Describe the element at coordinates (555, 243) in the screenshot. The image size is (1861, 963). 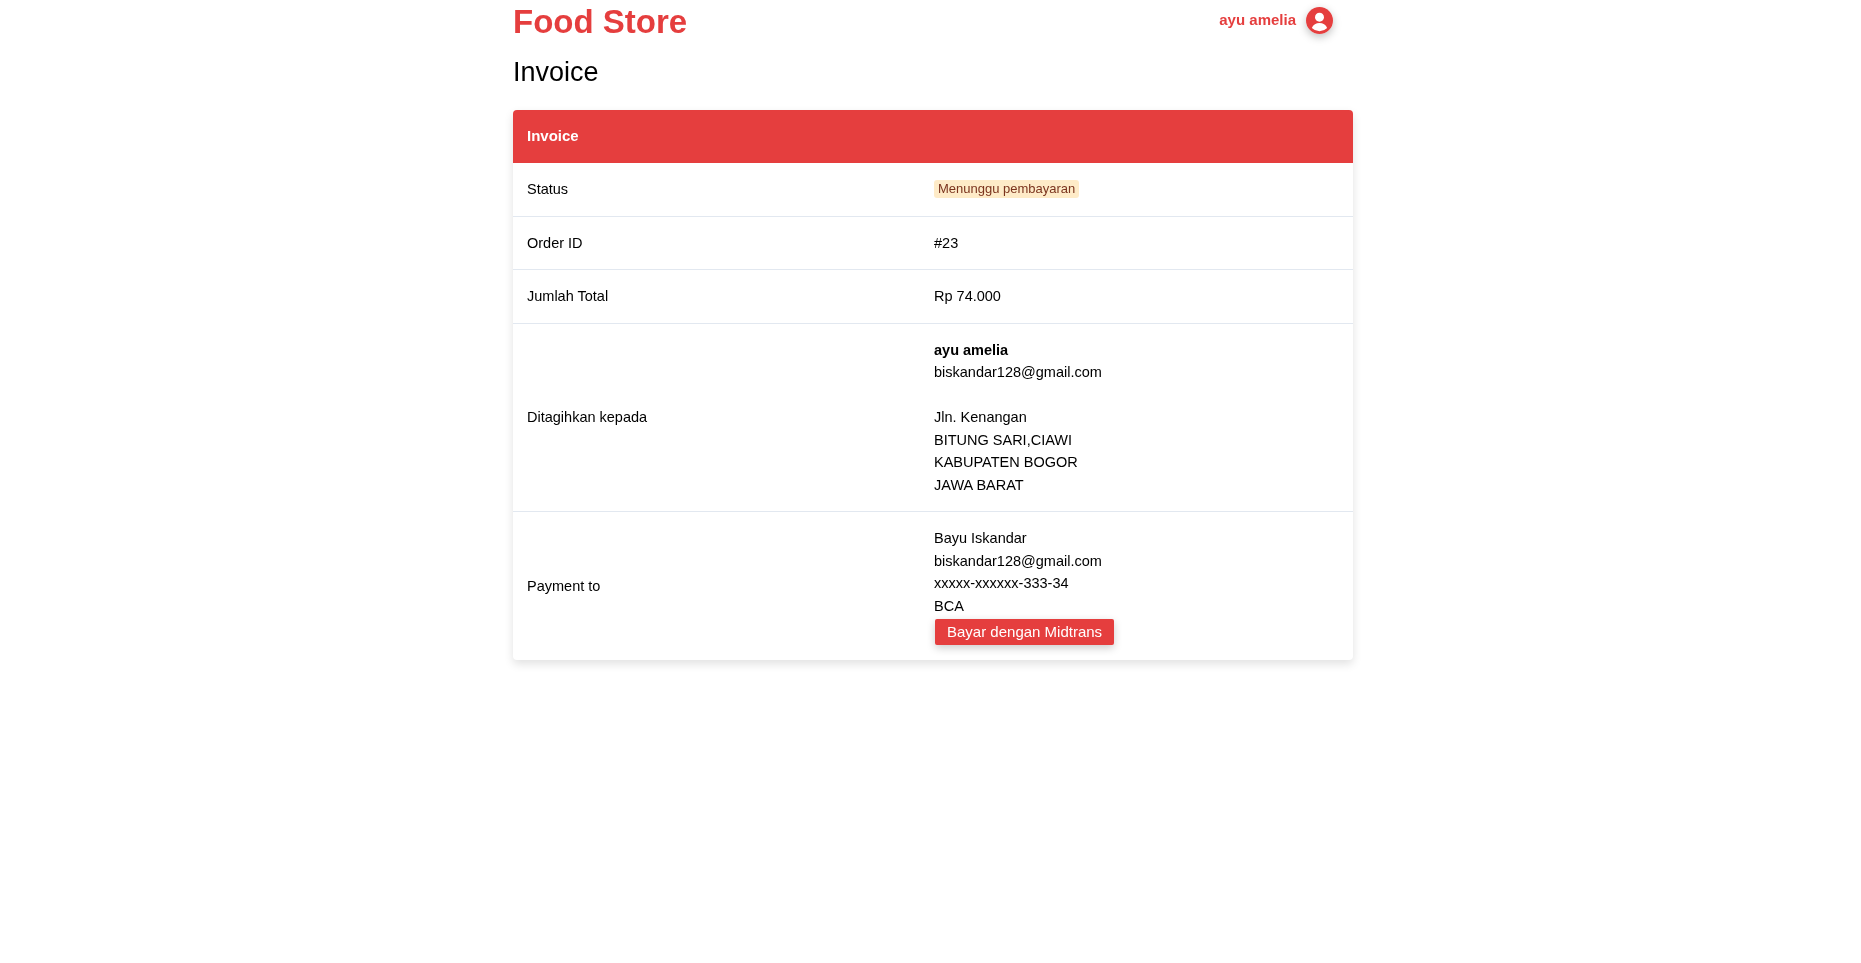
I see `row-label: Order ID` at that location.